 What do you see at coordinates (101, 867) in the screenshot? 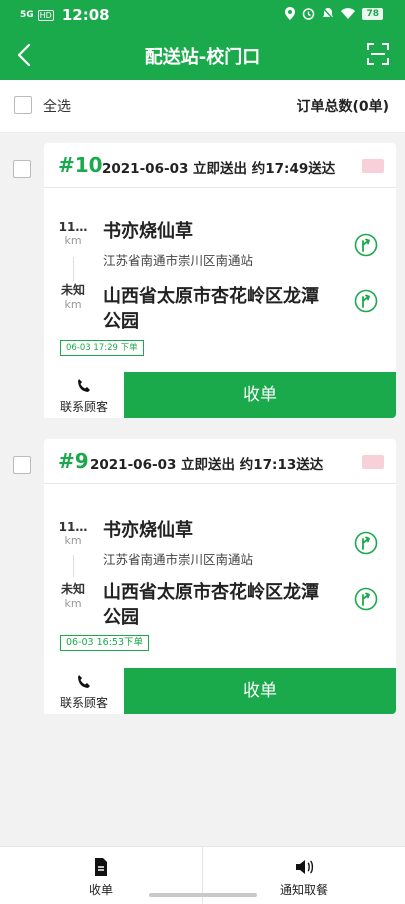
I see `document-icon` at bounding box center [101, 867].